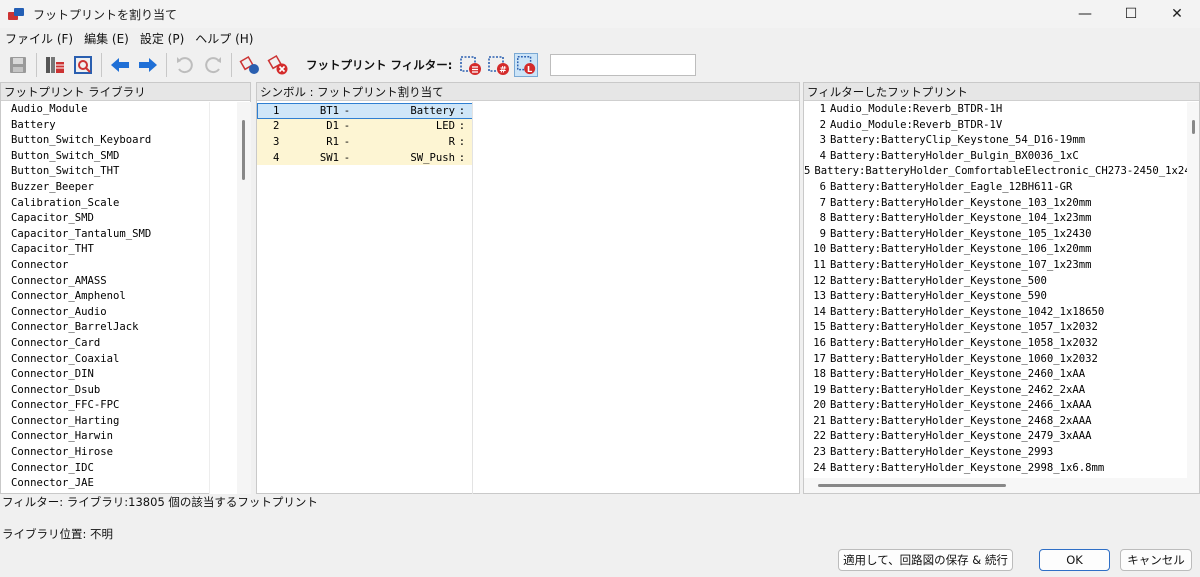 The width and height of the screenshot is (1200, 577). I want to click on symbol-reference: D1, so click(332, 126).